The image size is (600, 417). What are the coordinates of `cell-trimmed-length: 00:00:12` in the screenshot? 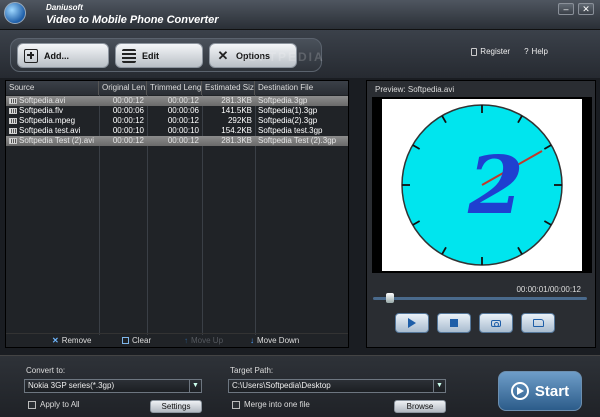 It's located at (174, 101).